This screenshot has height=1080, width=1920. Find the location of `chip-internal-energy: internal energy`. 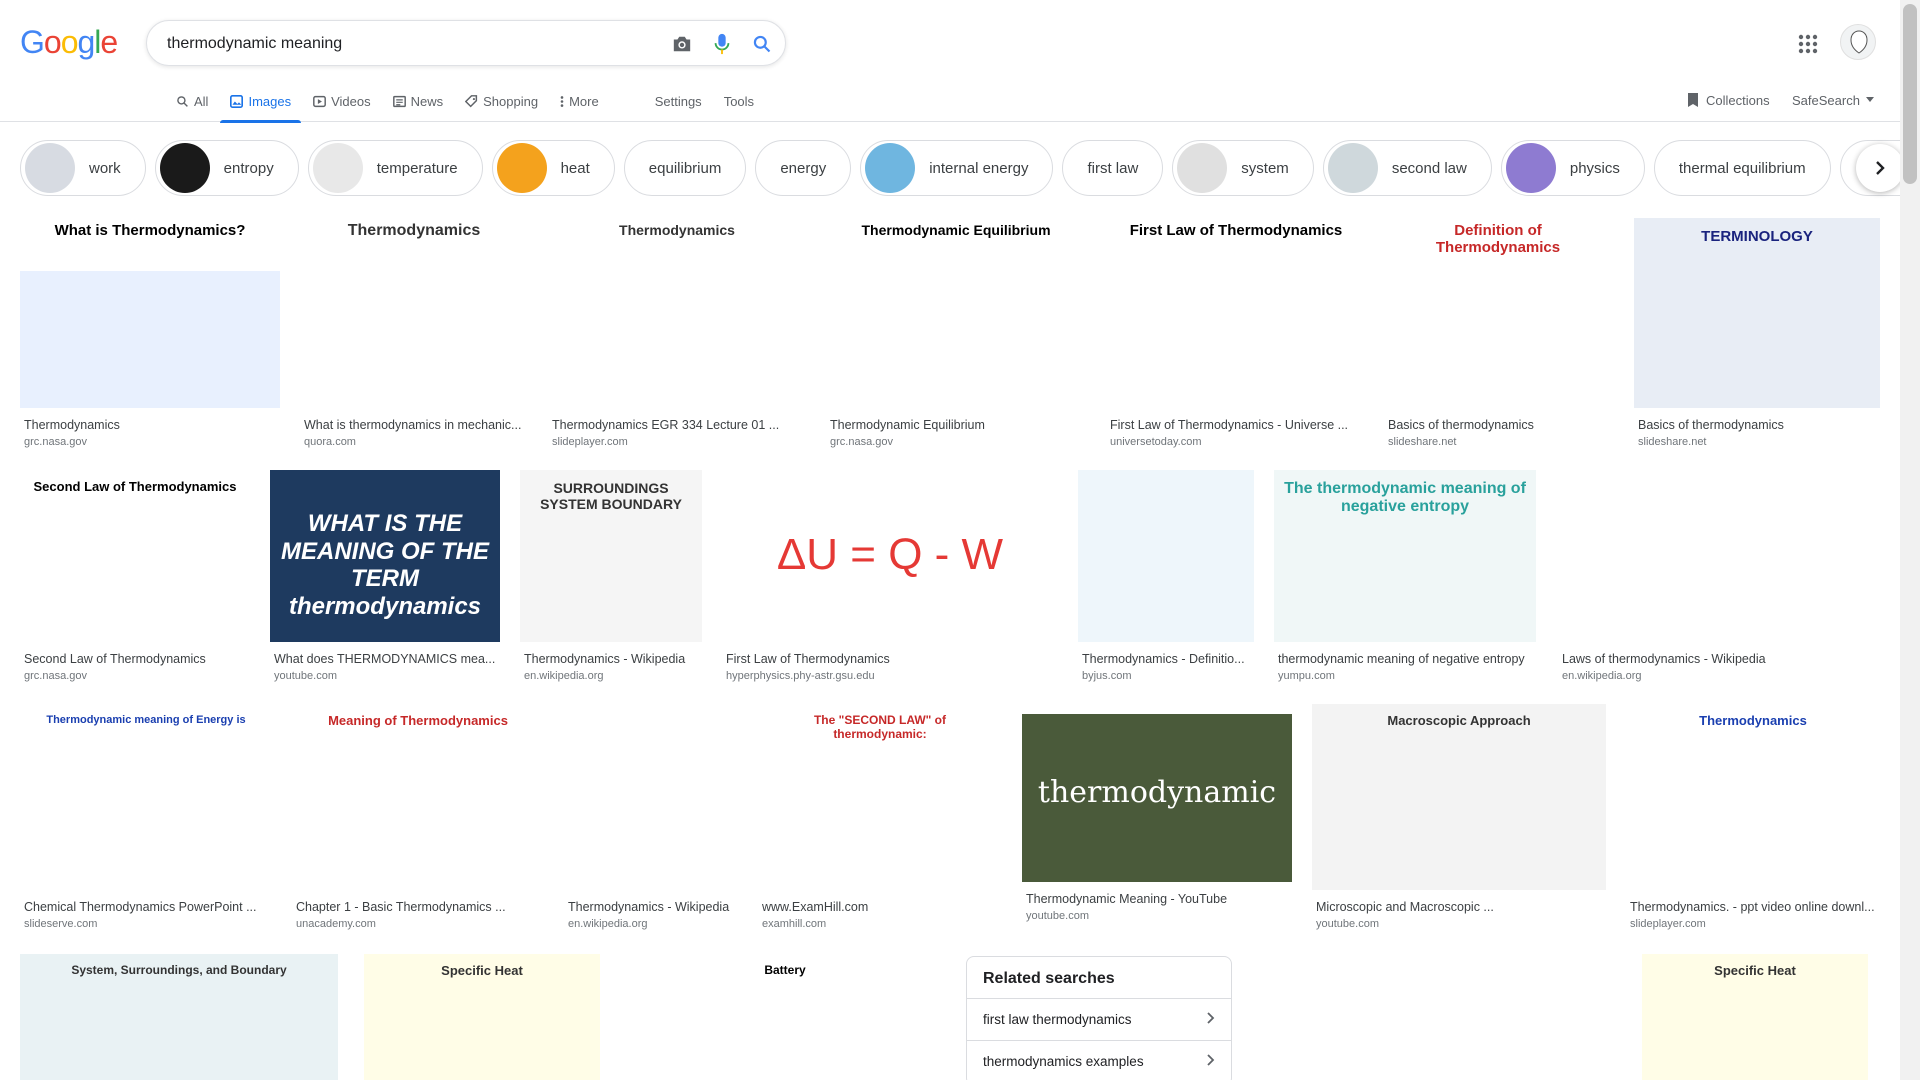

chip-internal-energy: internal energy is located at coordinates (957, 168).